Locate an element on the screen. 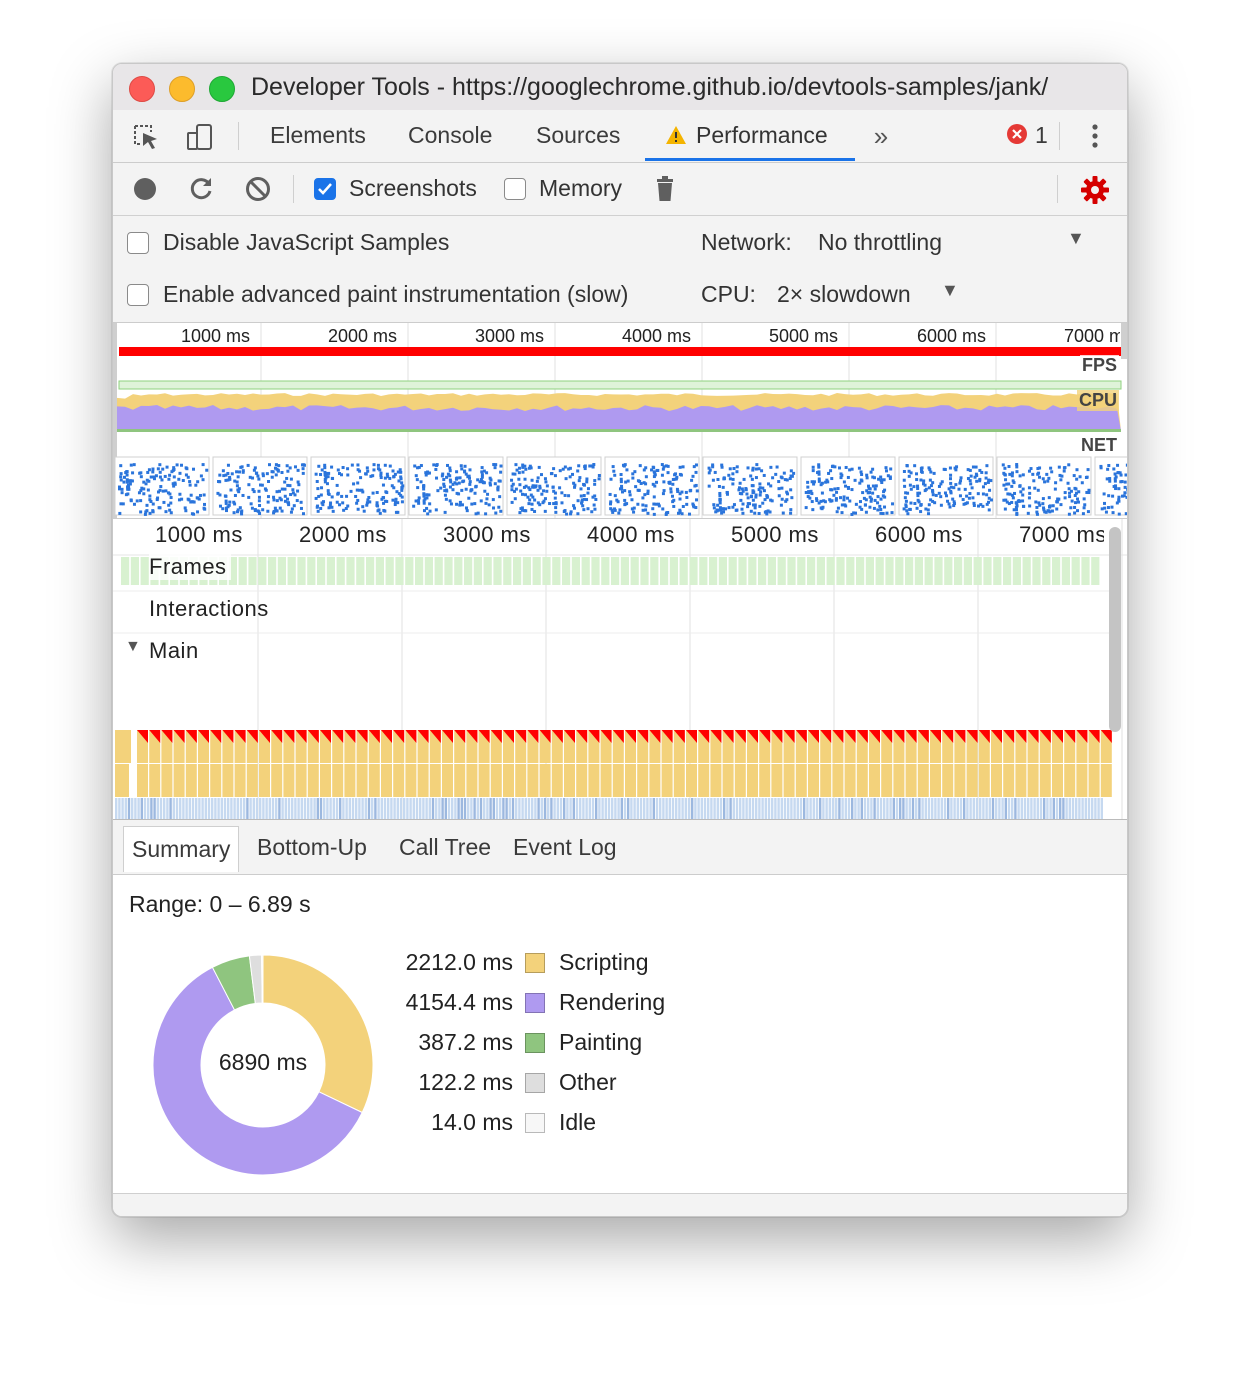 The image size is (1238, 1376). chevron-double-right-icon: » is located at coordinates (881, 136).